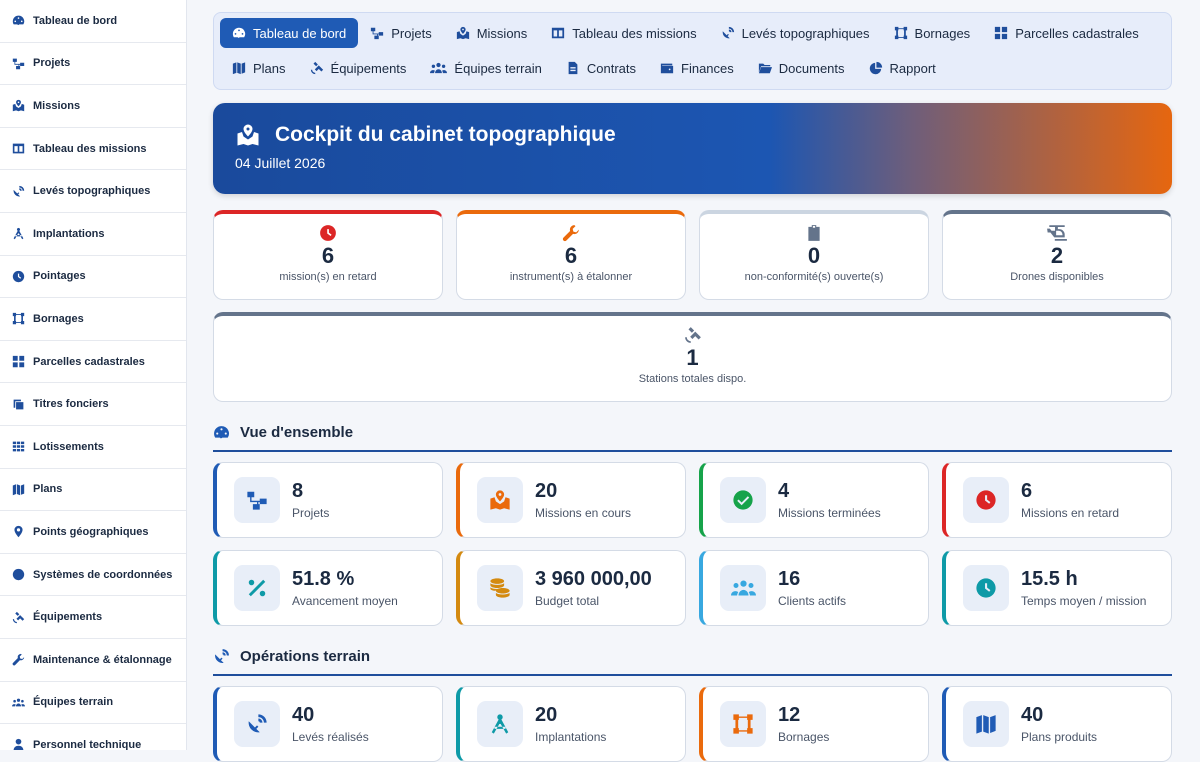 The height and width of the screenshot is (762, 1200). I want to click on sidebar-item-maintenance-etalonnage: Maintenance & étalonnage, so click(93, 660).